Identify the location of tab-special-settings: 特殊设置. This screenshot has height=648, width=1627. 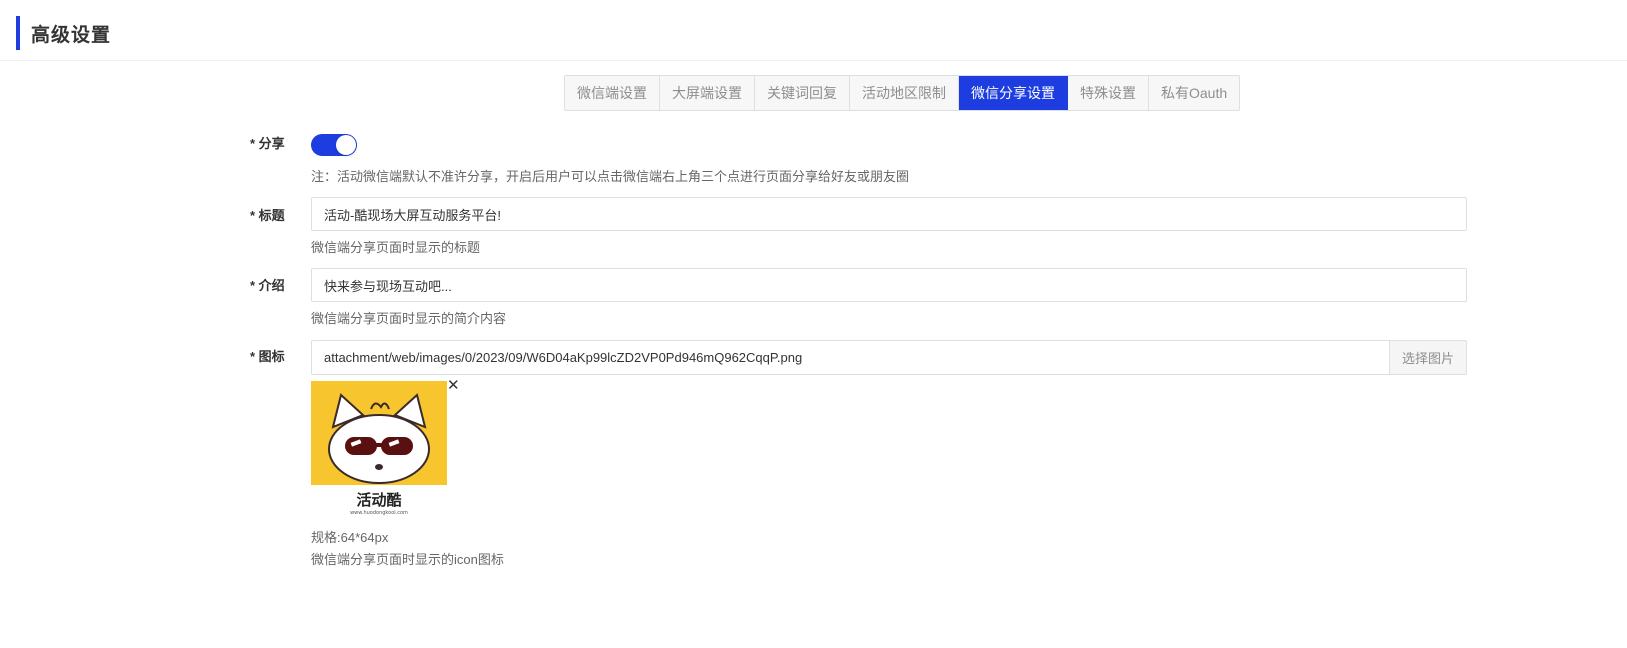
(1108, 93).